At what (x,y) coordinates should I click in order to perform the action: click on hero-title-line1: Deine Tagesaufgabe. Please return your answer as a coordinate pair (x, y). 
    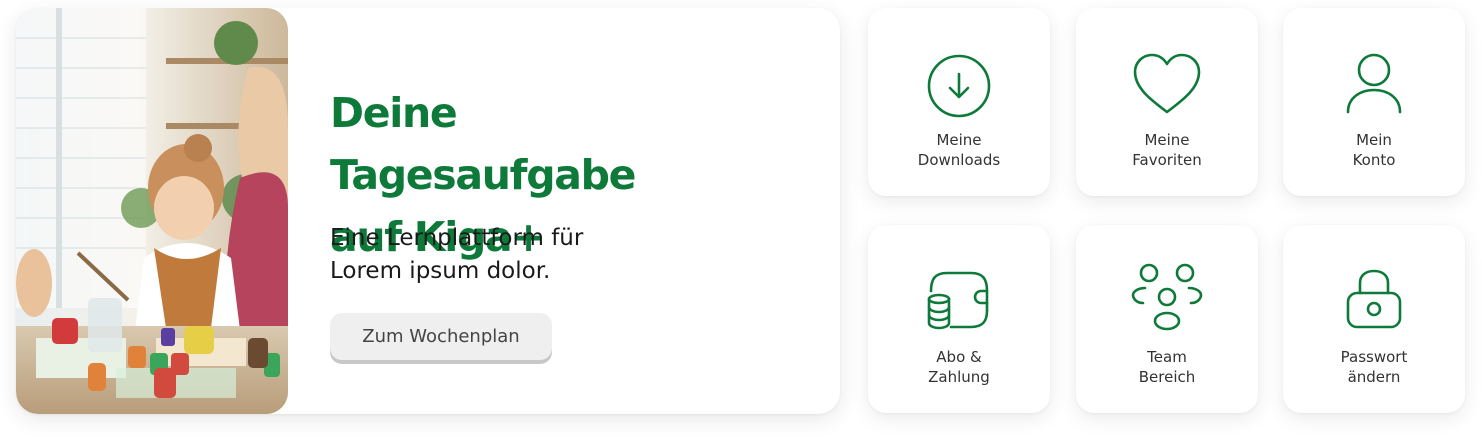
    Looking at the image, I should click on (483, 144).